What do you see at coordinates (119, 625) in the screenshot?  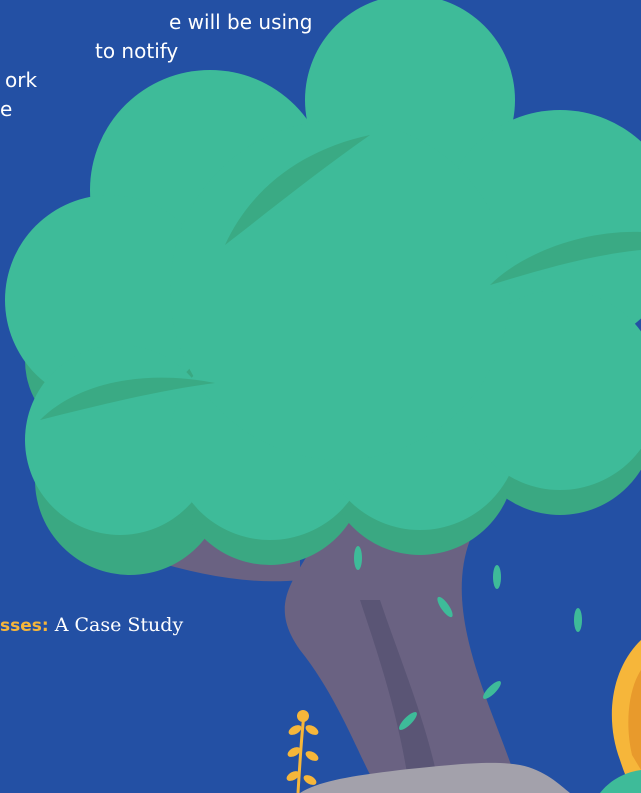 I see `caption-text: A Case Study` at bounding box center [119, 625].